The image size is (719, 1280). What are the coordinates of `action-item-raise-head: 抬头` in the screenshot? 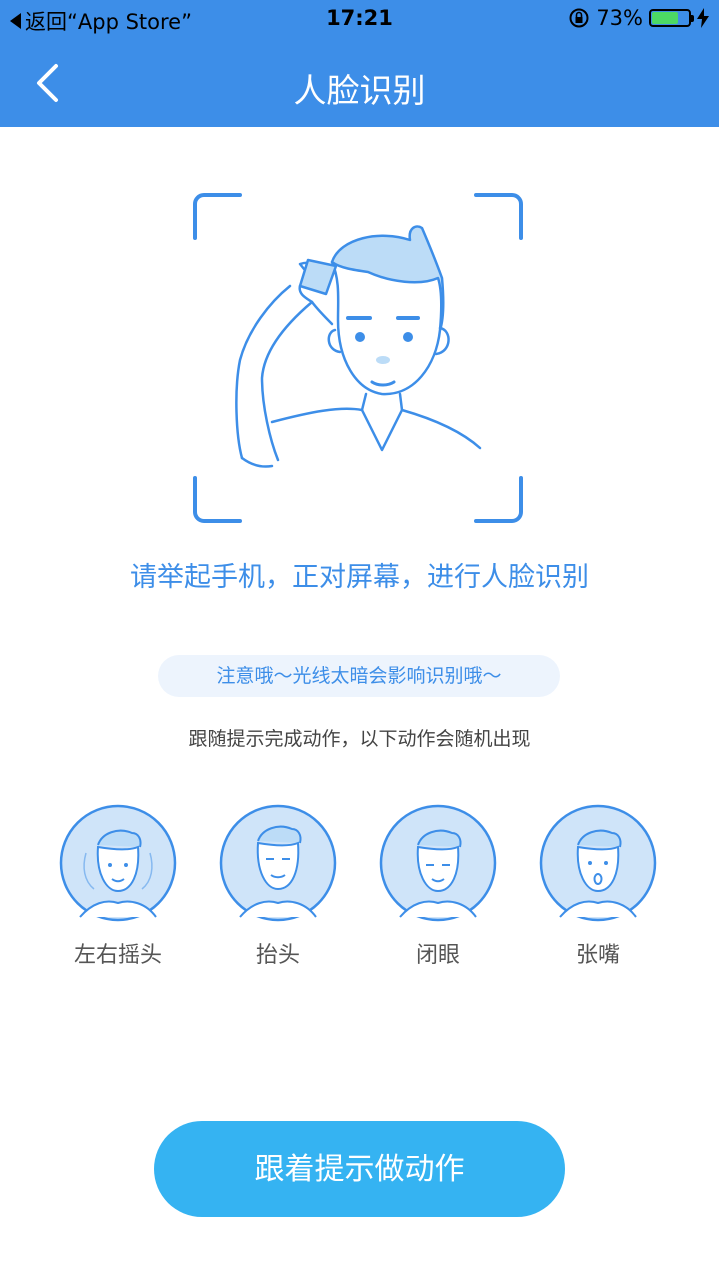 It's located at (278, 886).